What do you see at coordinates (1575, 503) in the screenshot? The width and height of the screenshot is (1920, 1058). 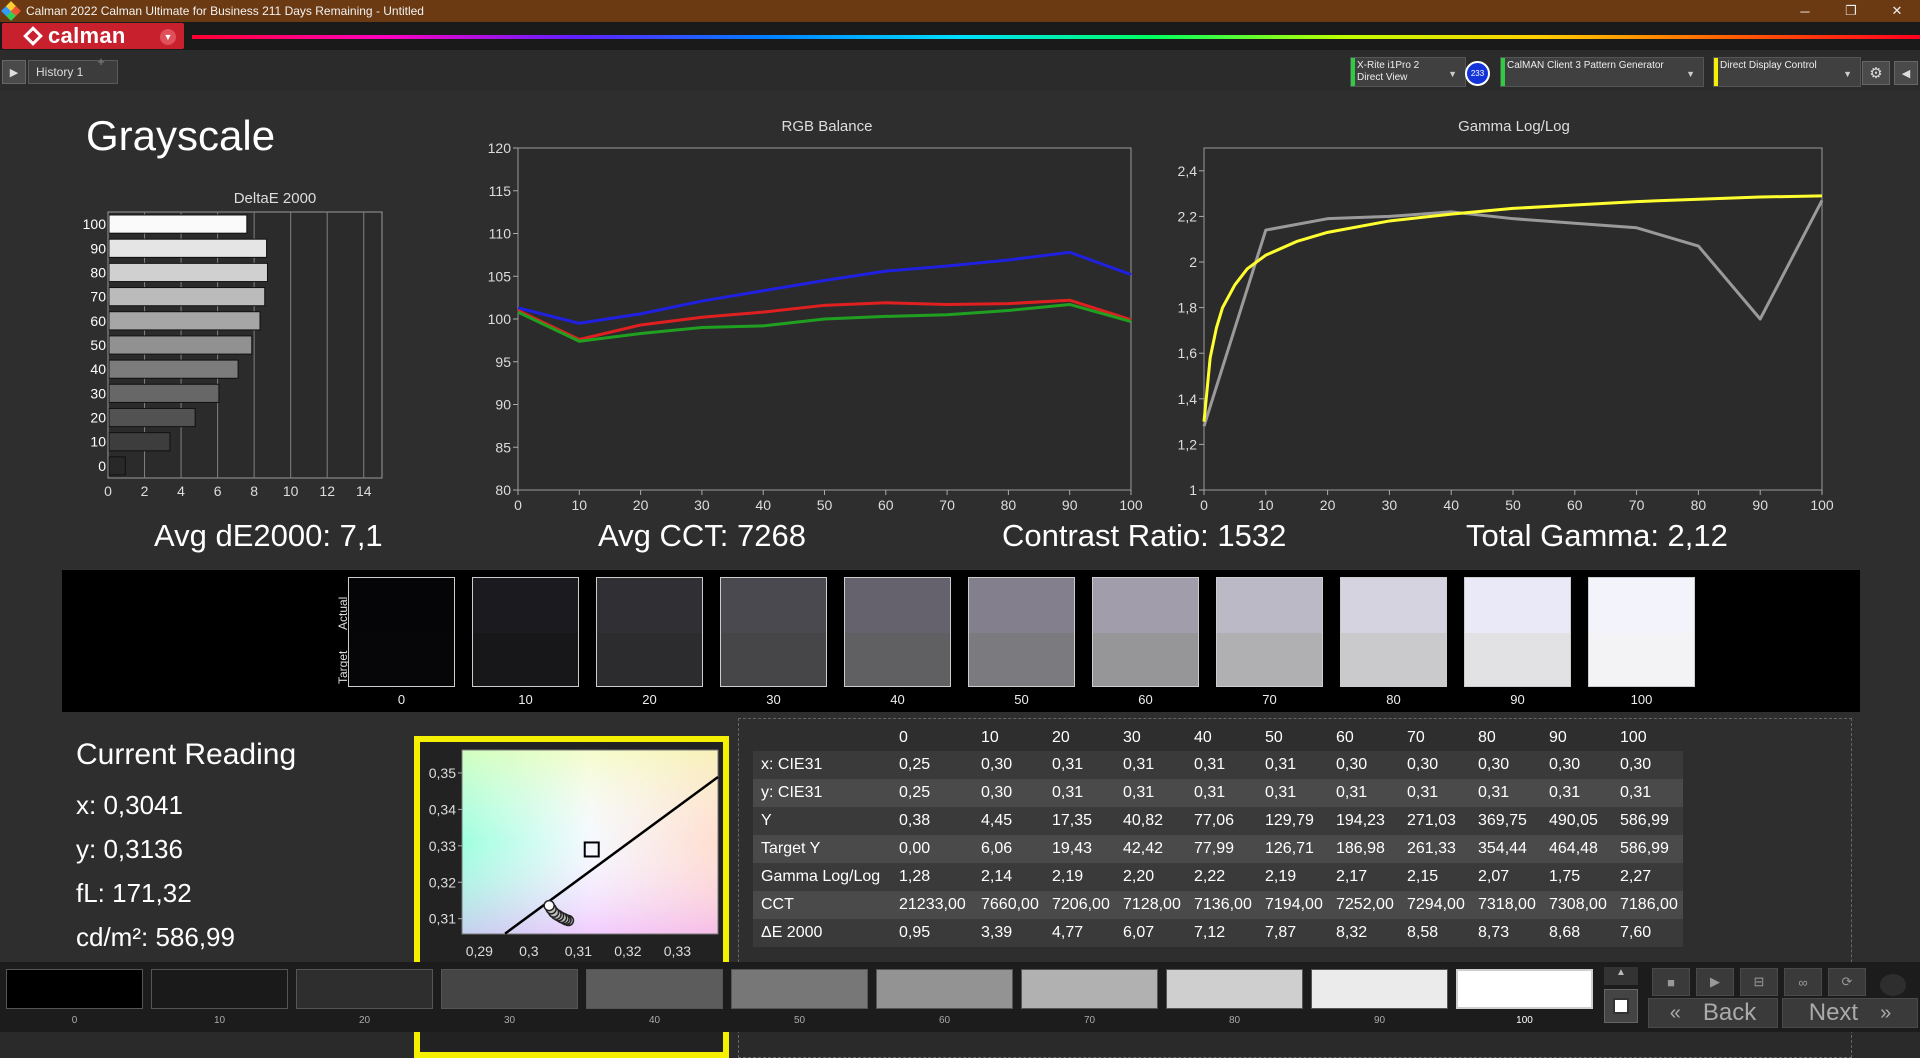 I see `gamma-x-tick: 60` at bounding box center [1575, 503].